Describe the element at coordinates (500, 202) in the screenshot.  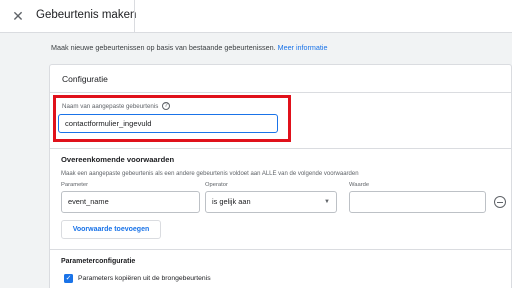
I see `remove-condition-icon` at that location.